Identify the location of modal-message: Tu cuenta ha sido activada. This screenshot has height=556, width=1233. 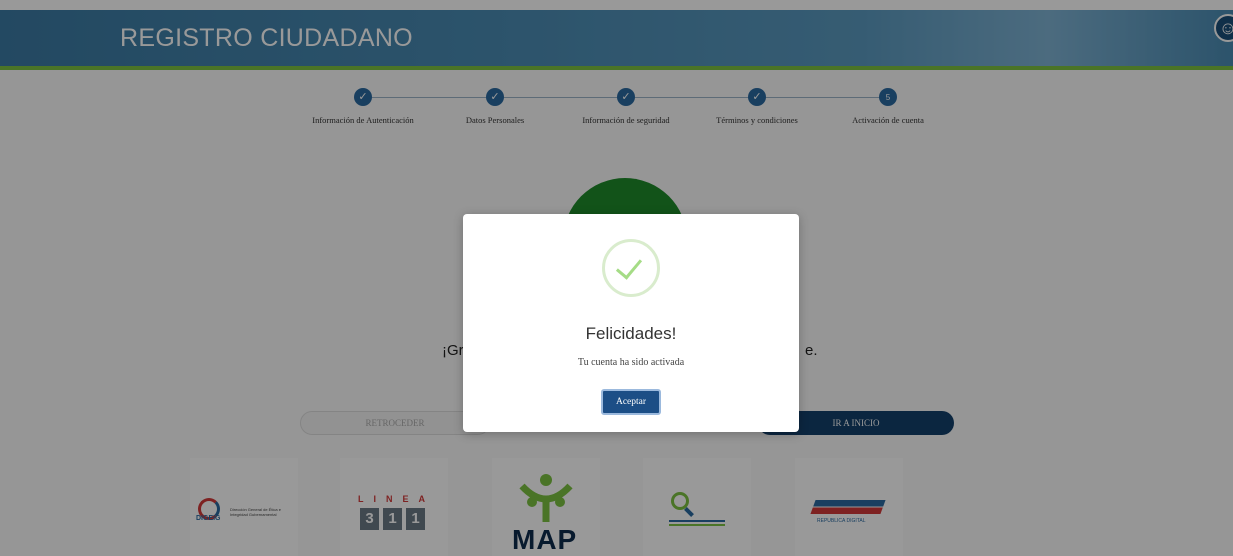
(631, 362).